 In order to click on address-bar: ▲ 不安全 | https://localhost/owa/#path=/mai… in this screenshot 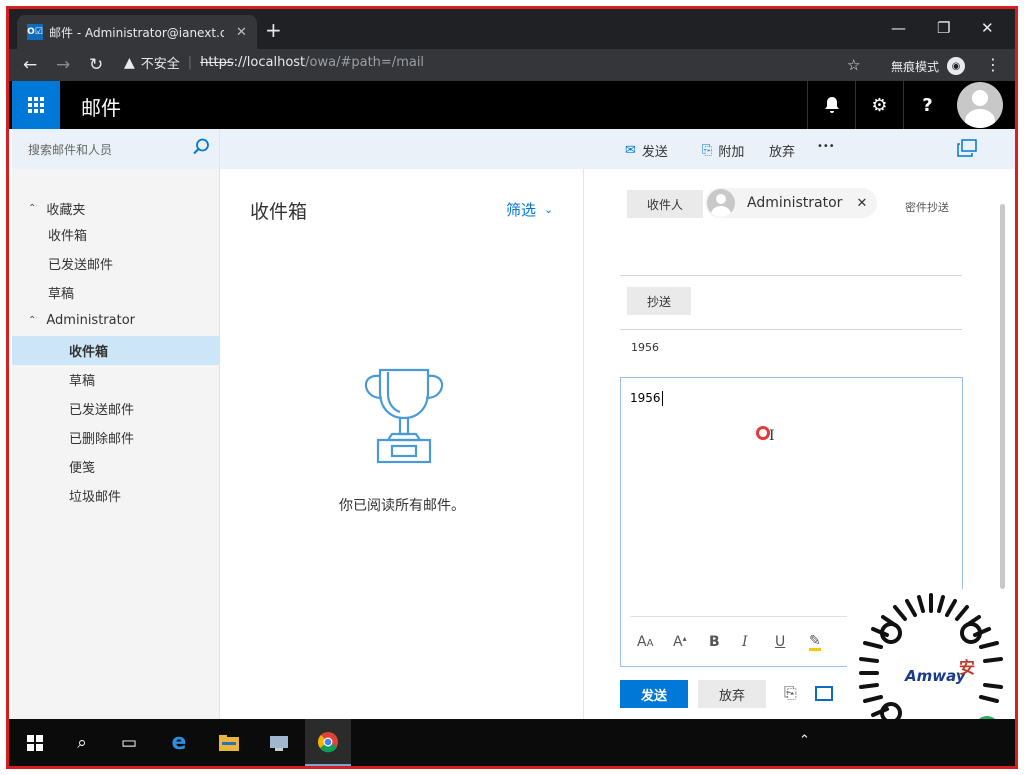, I will do `click(274, 63)`.